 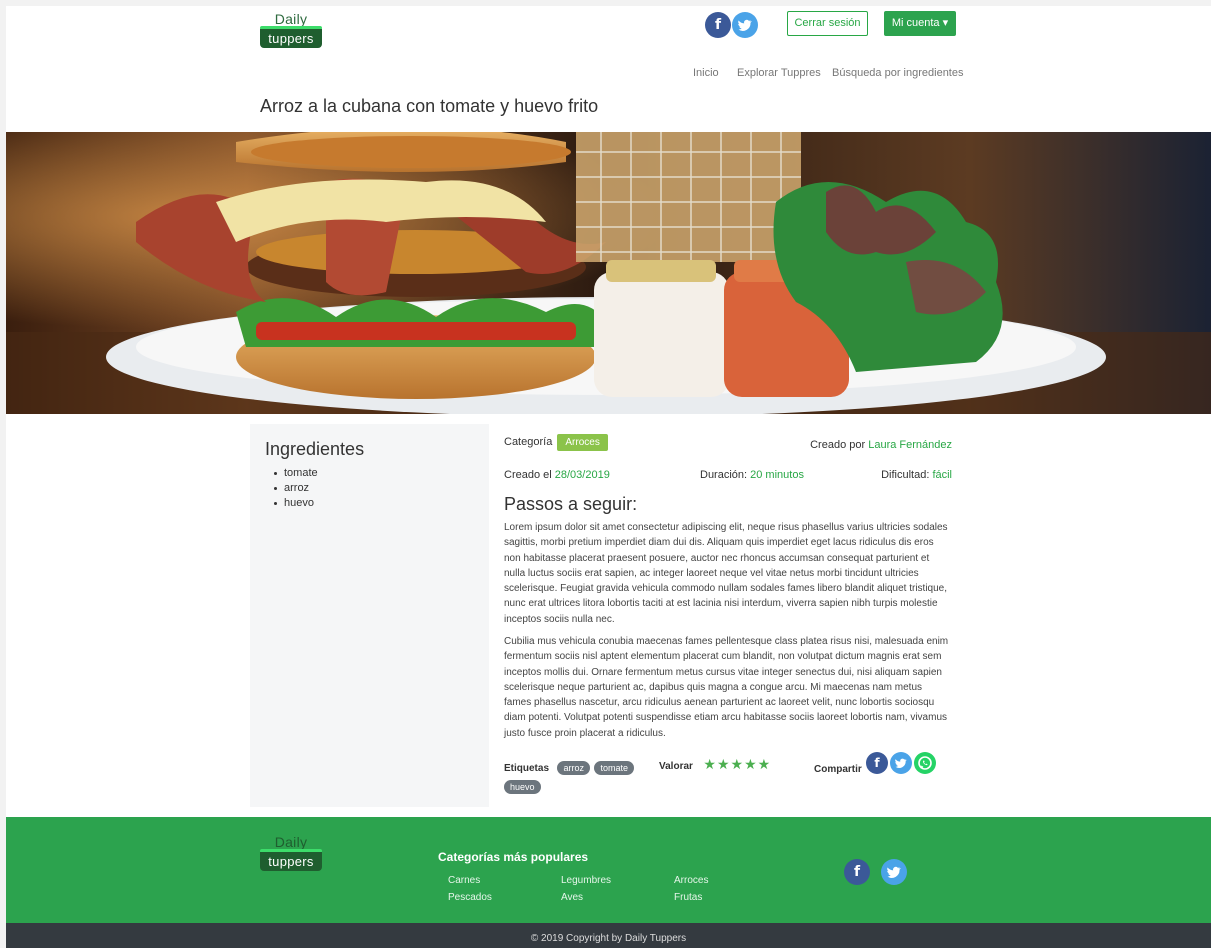 I want to click on share-label: Compartir, so click(x=838, y=769).